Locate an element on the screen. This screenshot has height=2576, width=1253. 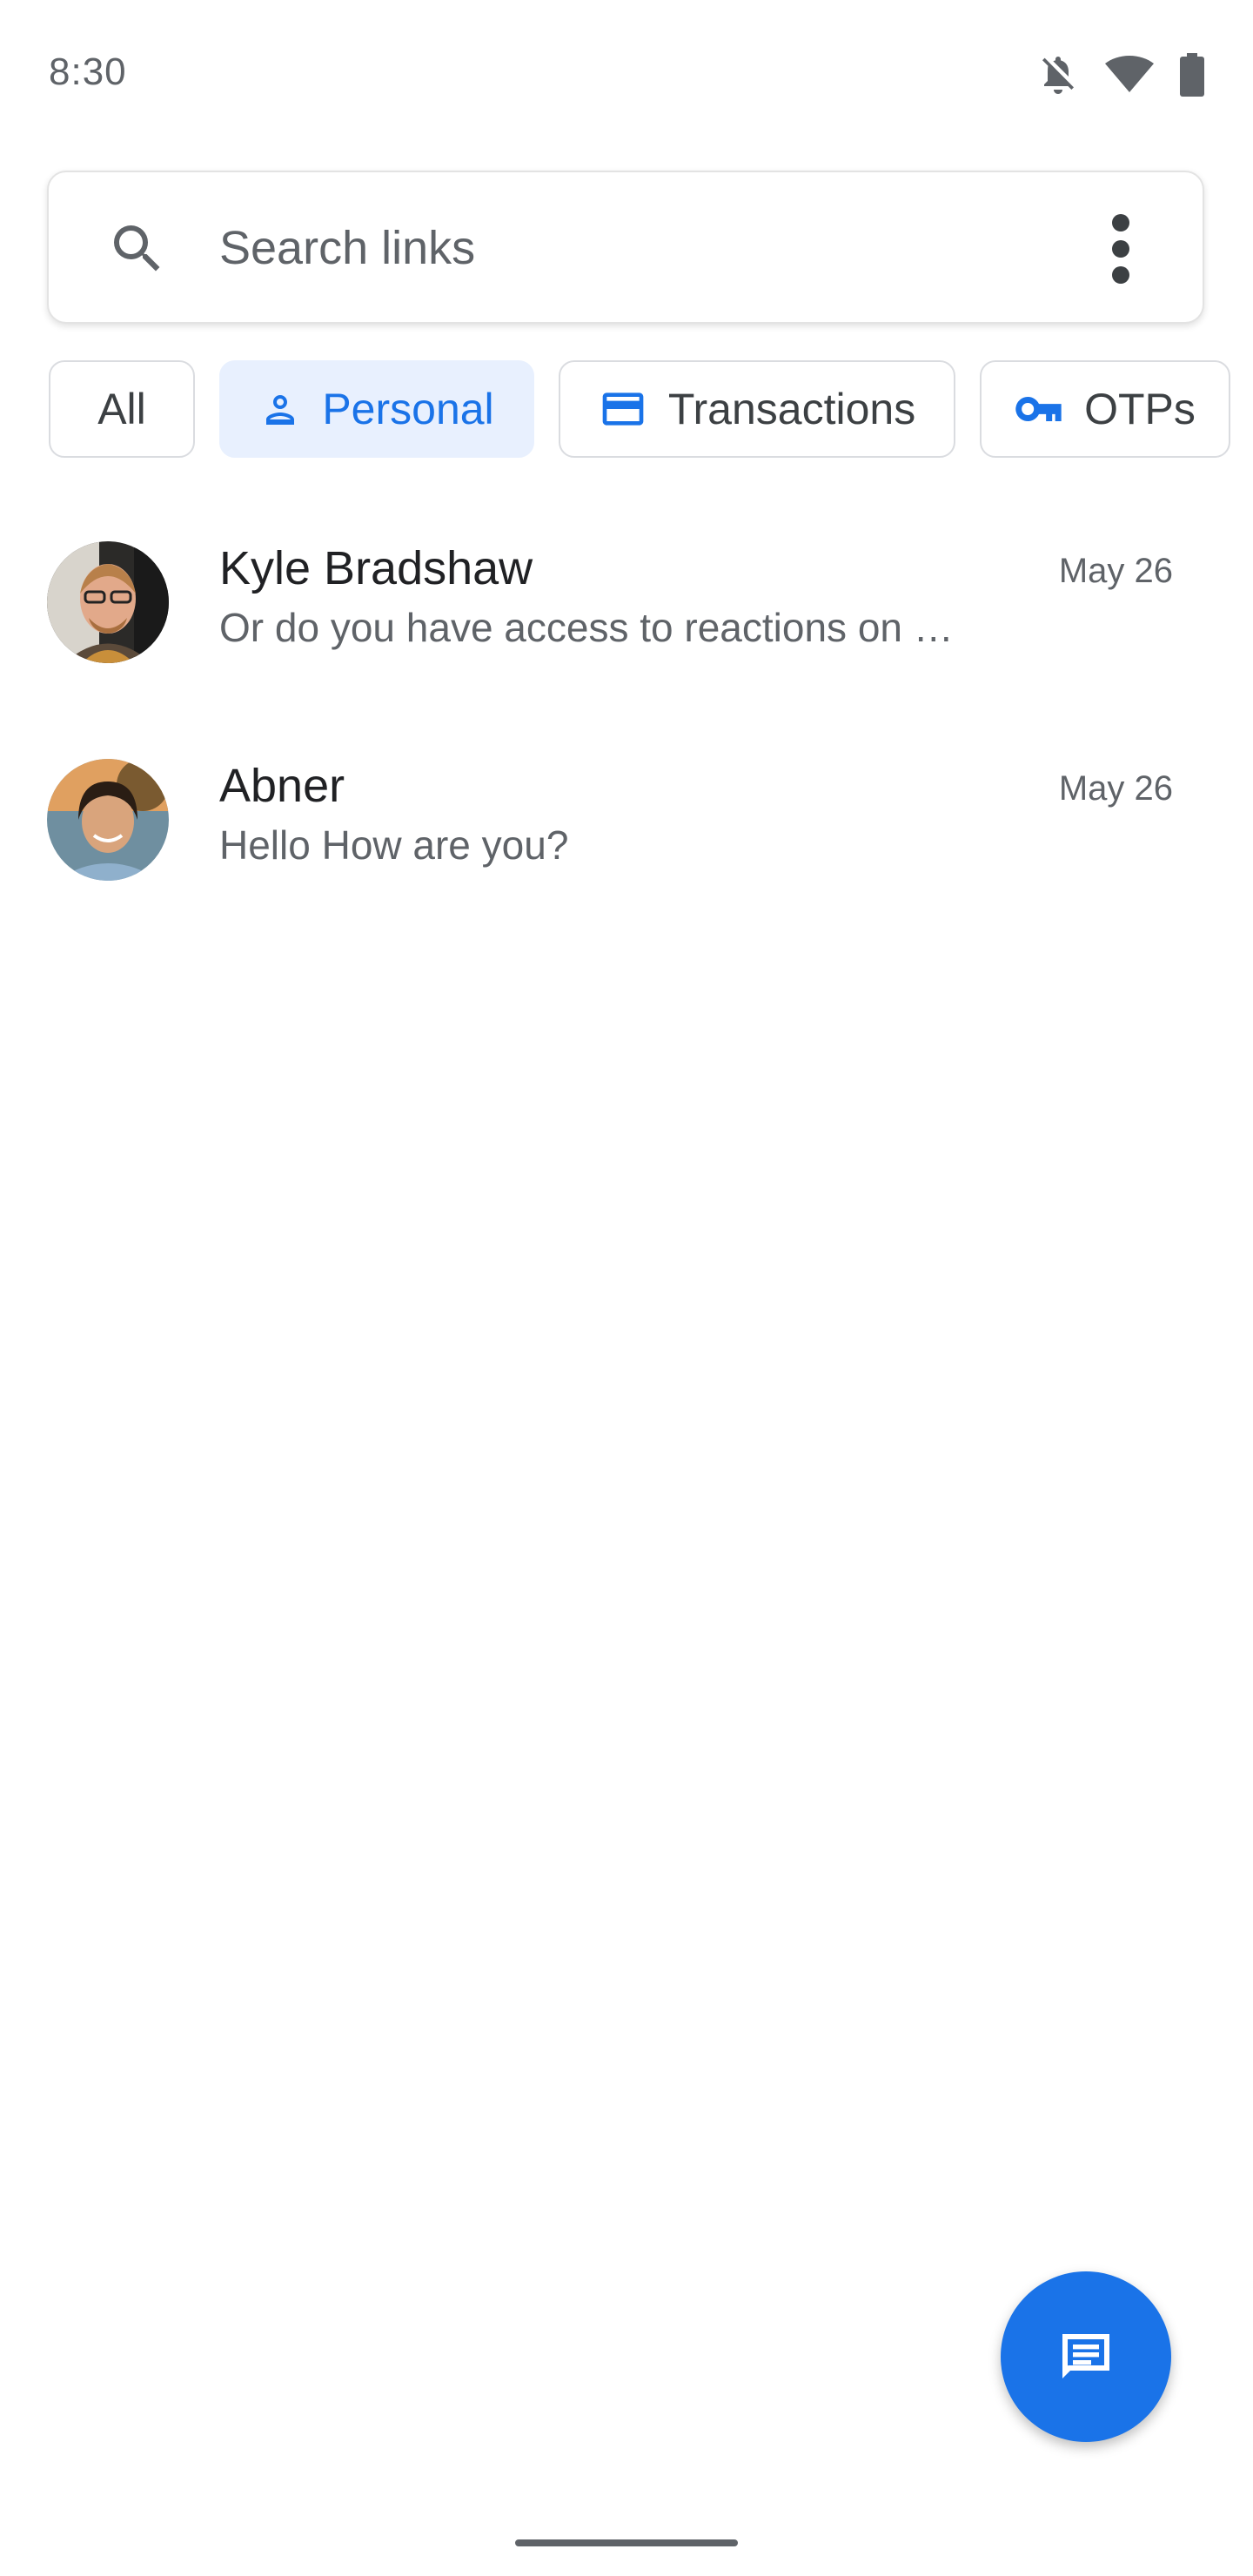
start-chat-icon is located at coordinates (1086, 2357).